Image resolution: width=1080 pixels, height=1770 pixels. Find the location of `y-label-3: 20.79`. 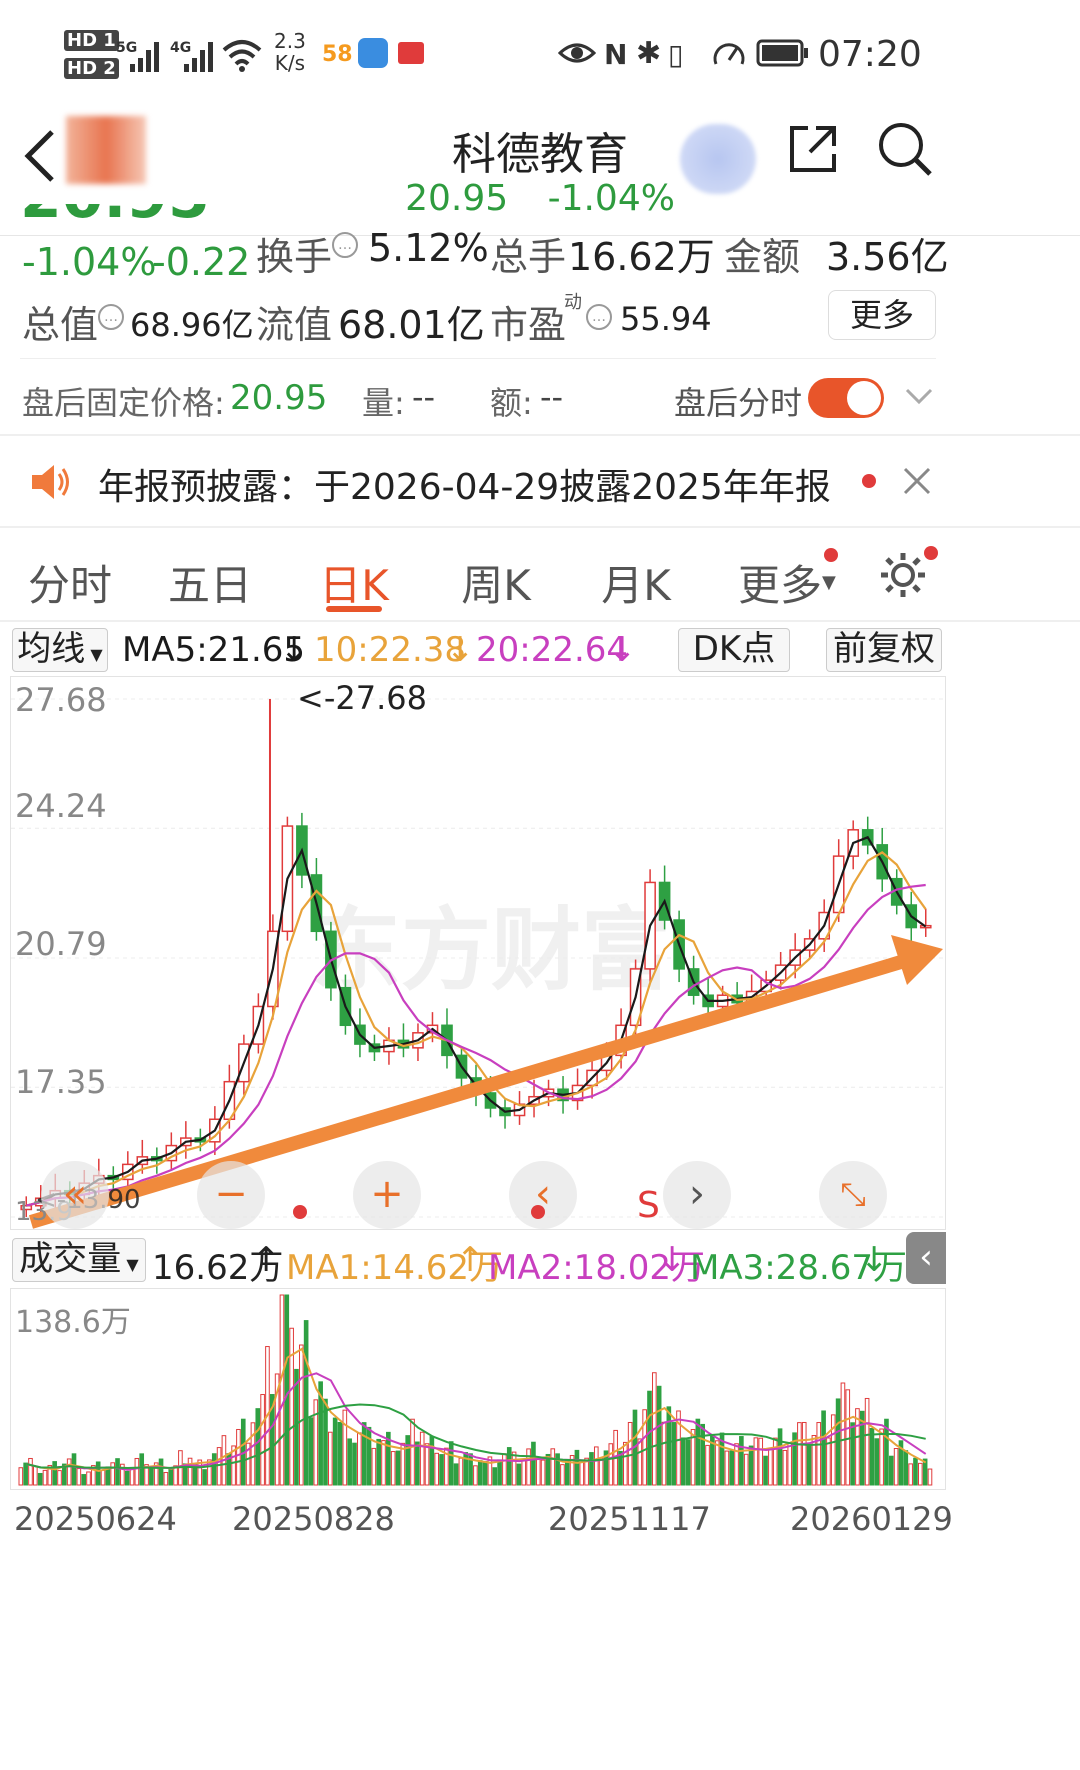

y-label-3: 20.79 is located at coordinates (61, 944).